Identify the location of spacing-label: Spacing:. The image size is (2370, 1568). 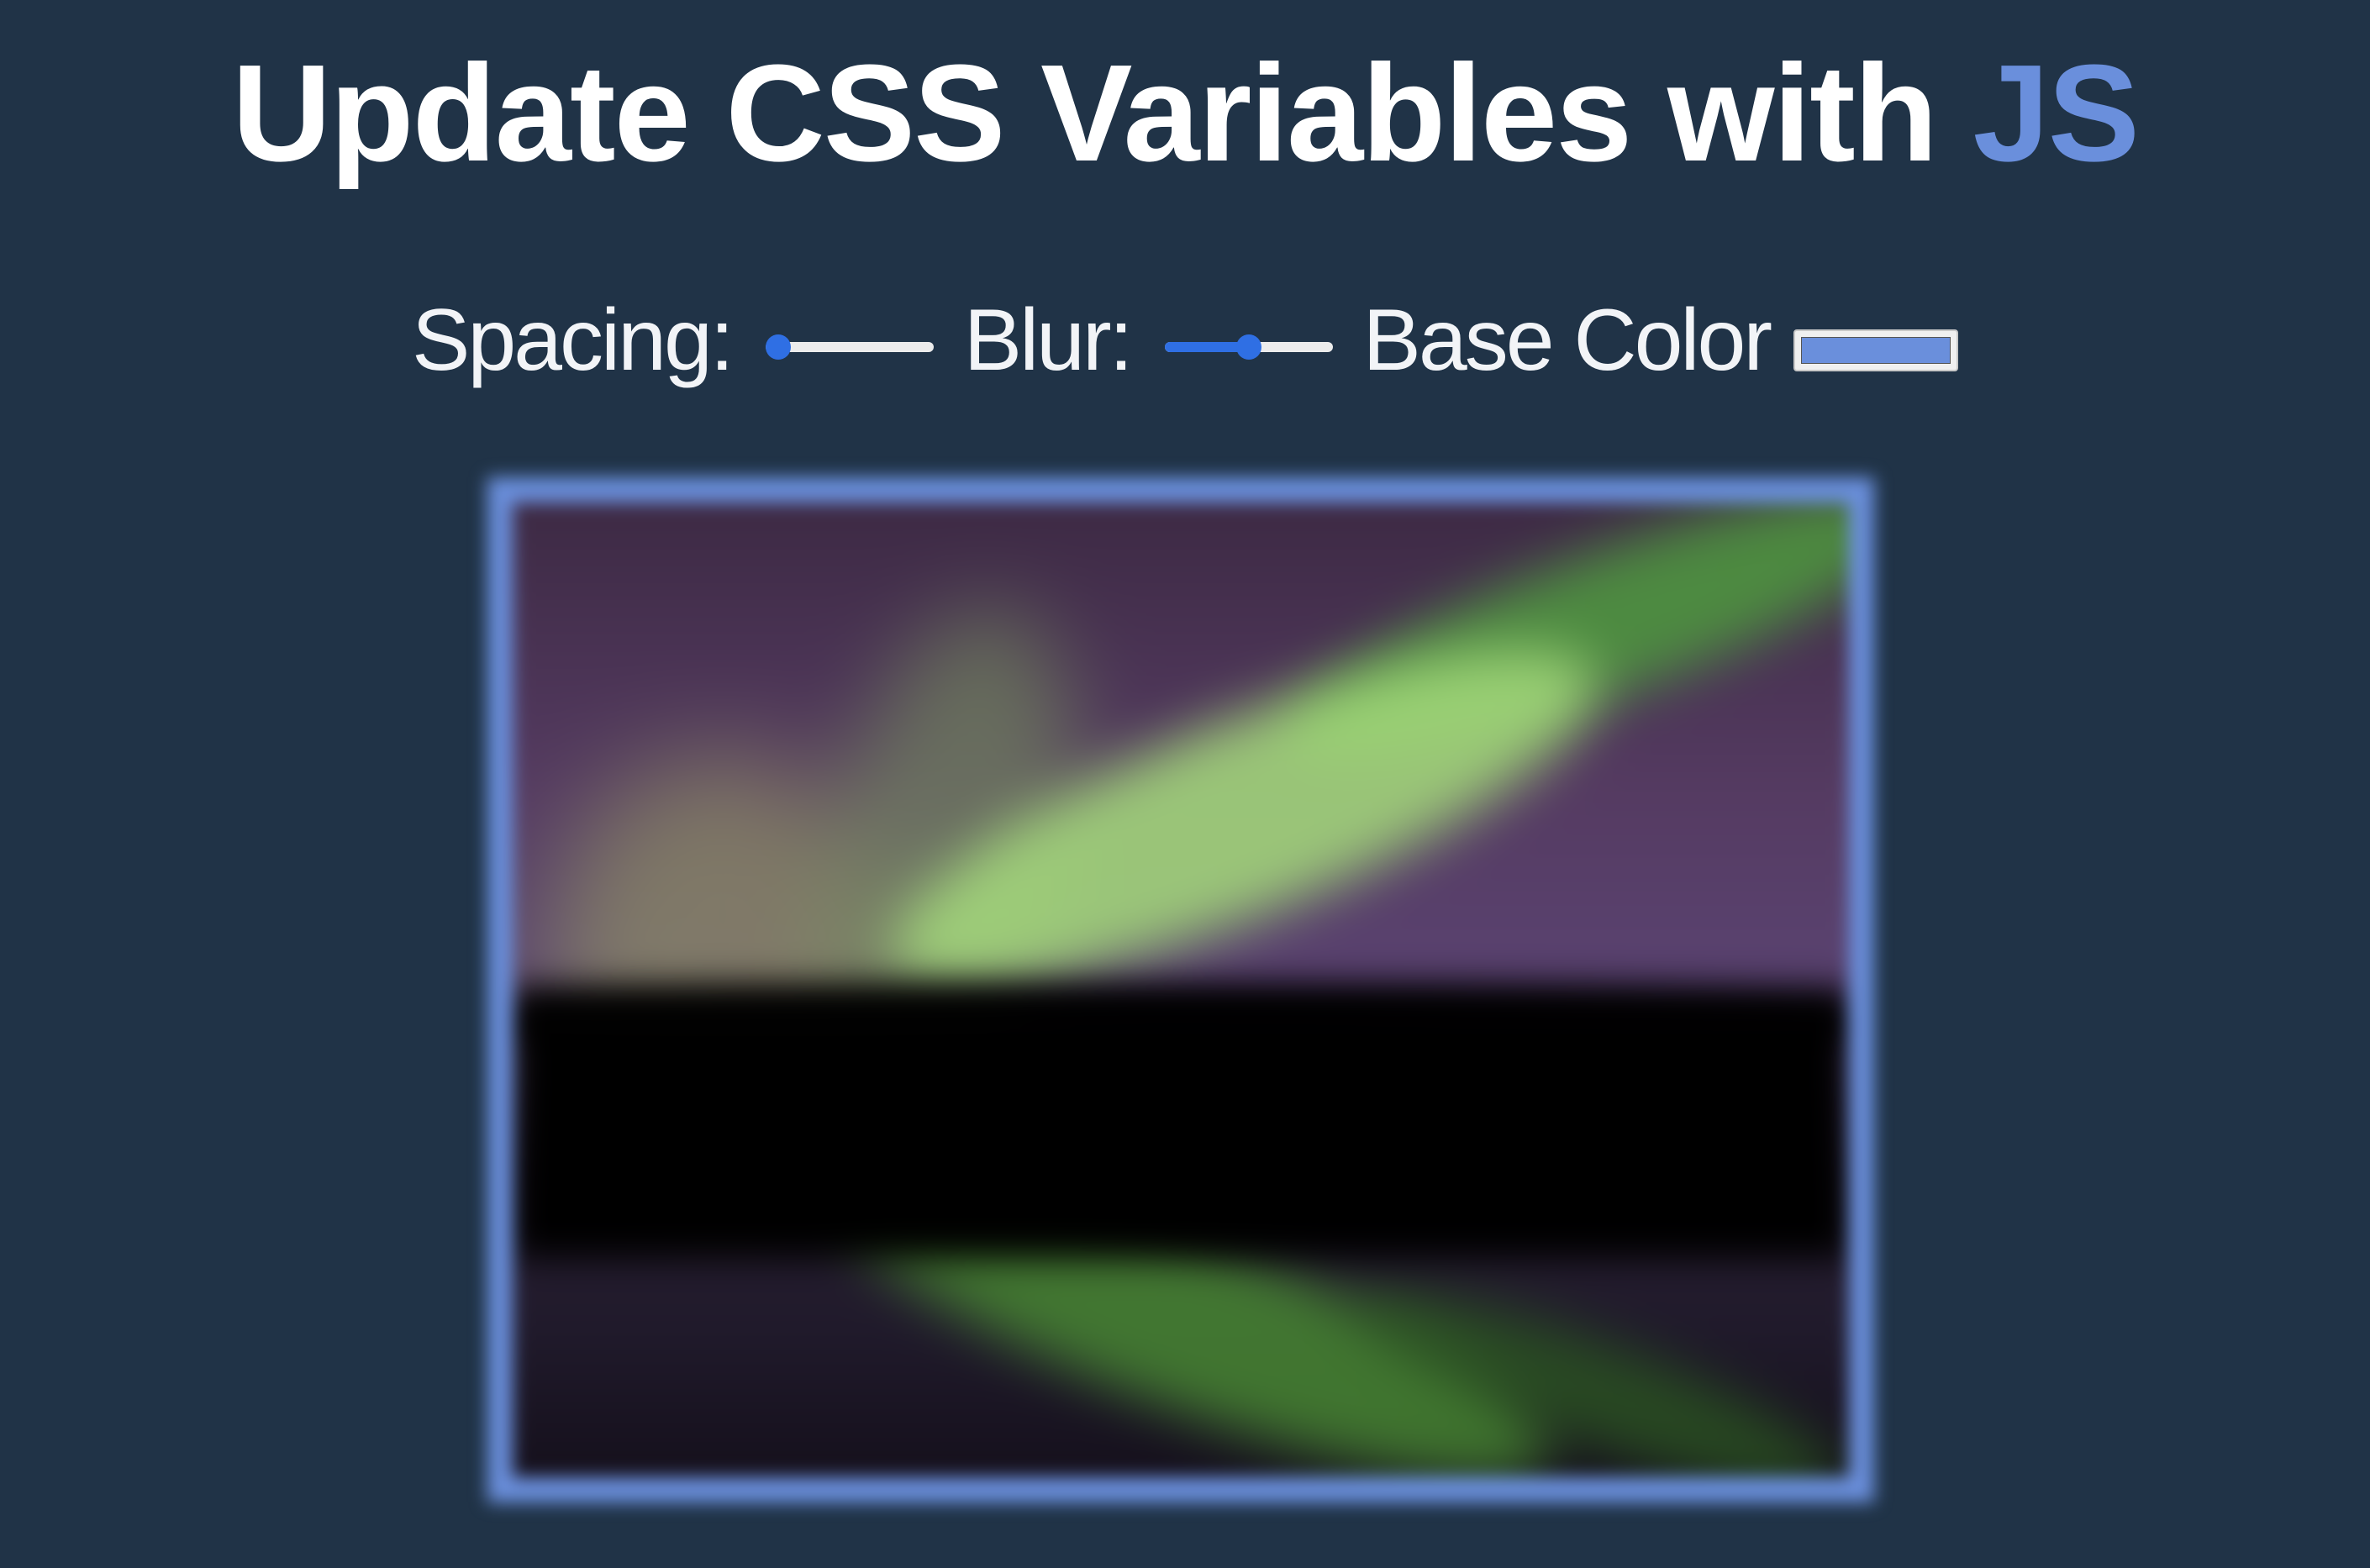
(573, 341).